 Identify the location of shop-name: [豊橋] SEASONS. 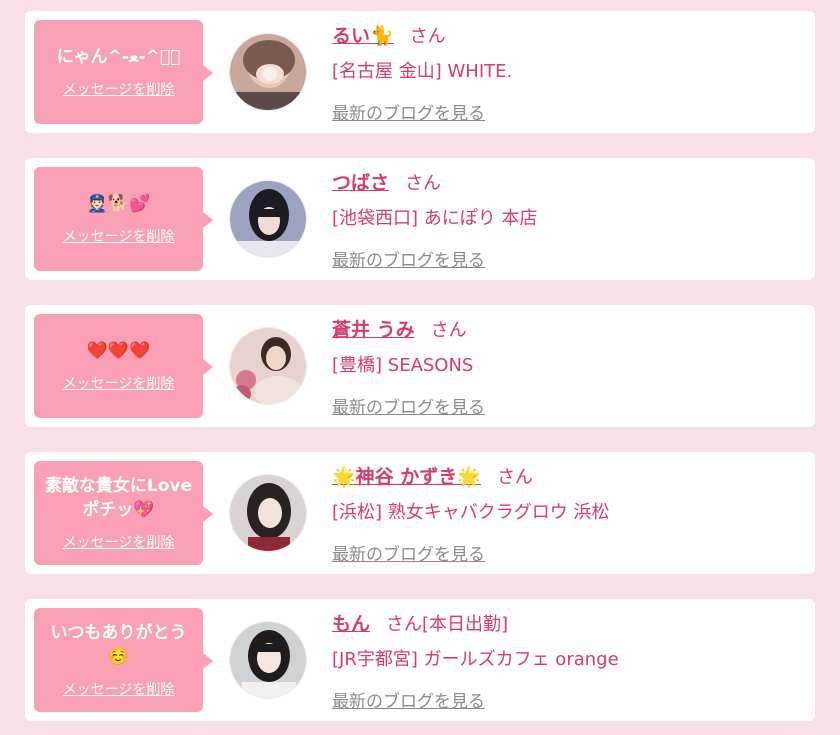
(403, 365).